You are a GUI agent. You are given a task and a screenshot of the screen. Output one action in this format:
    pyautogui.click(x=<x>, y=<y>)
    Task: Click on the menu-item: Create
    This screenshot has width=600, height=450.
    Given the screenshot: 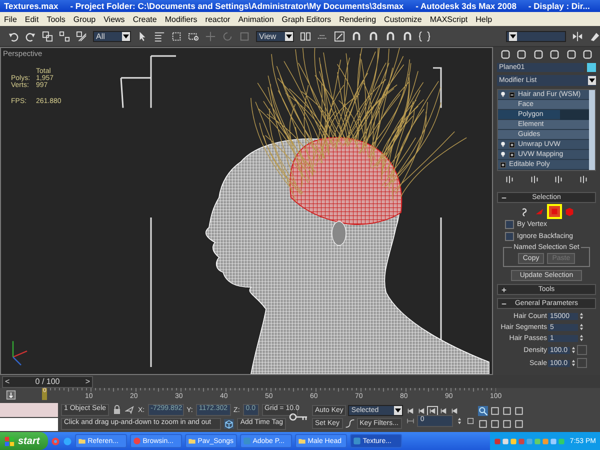 What is the action you would take?
    pyautogui.click(x=144, y=19)
    